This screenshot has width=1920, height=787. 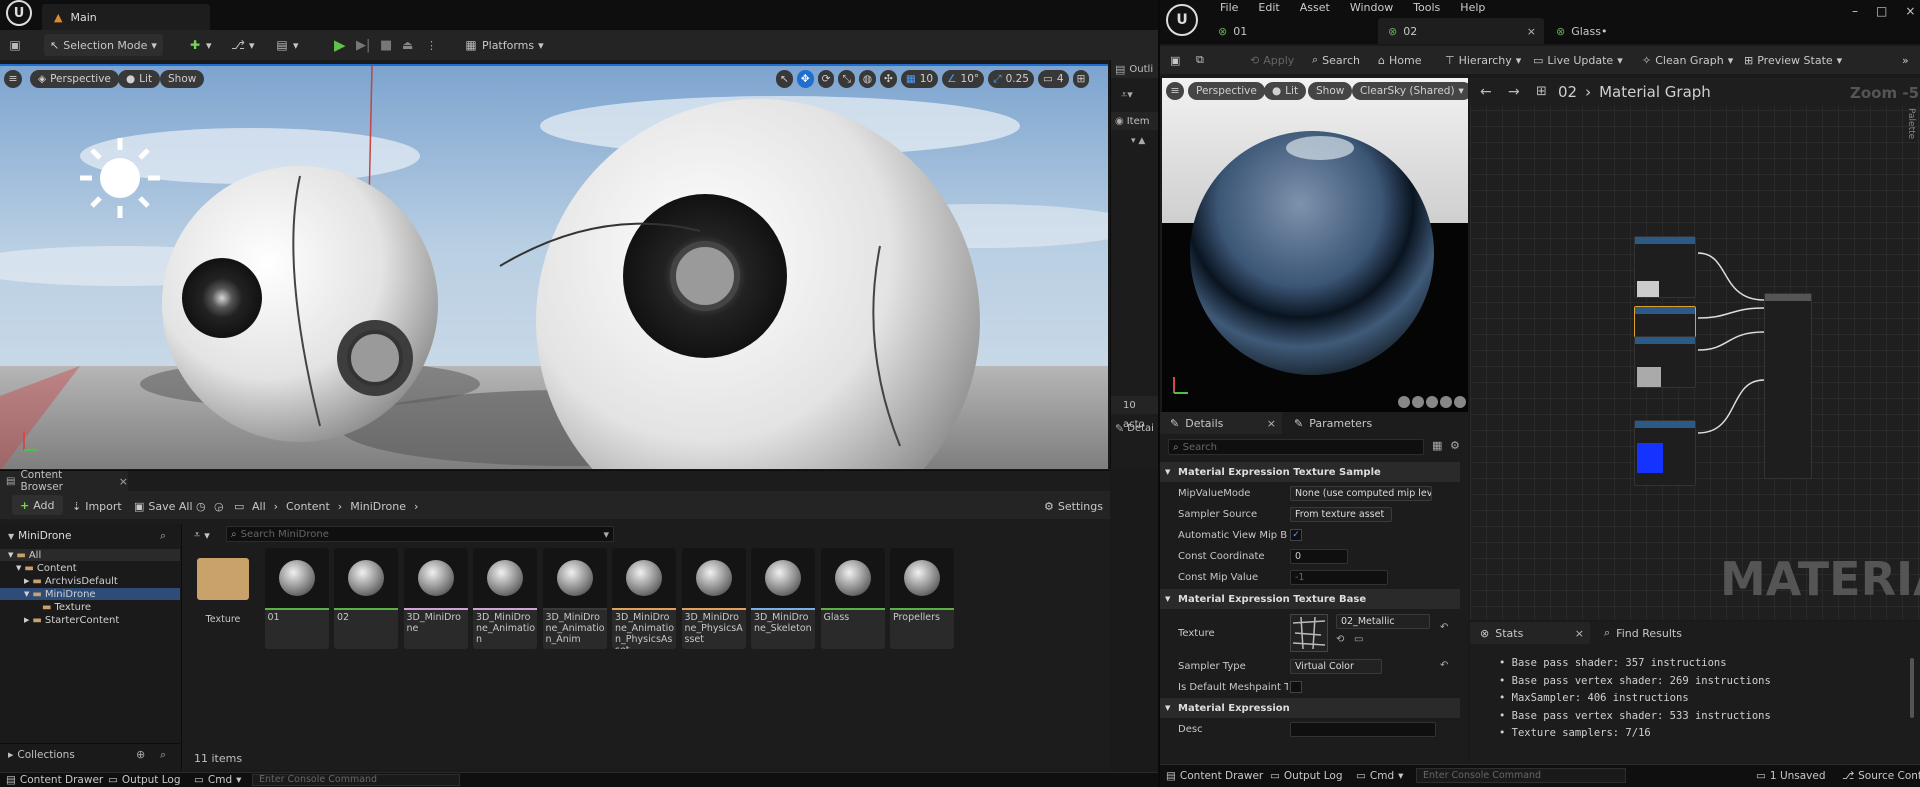 I want to click on sampler-source-dropdown: From texture asset, so click(x=1341, y=514).